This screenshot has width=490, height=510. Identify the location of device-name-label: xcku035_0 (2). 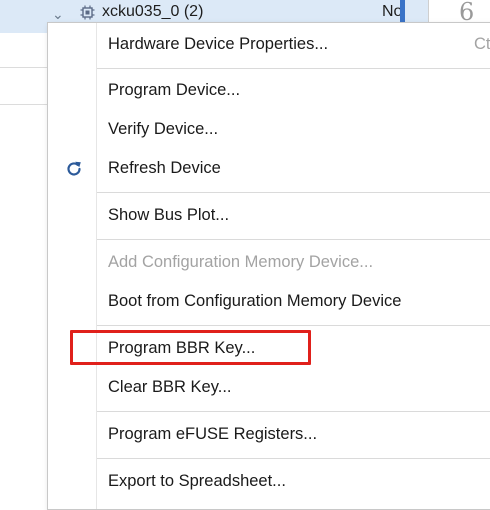
(153, 11).